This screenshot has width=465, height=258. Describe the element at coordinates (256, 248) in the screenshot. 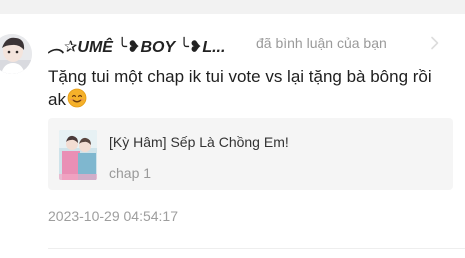

I see `divider` at that location.